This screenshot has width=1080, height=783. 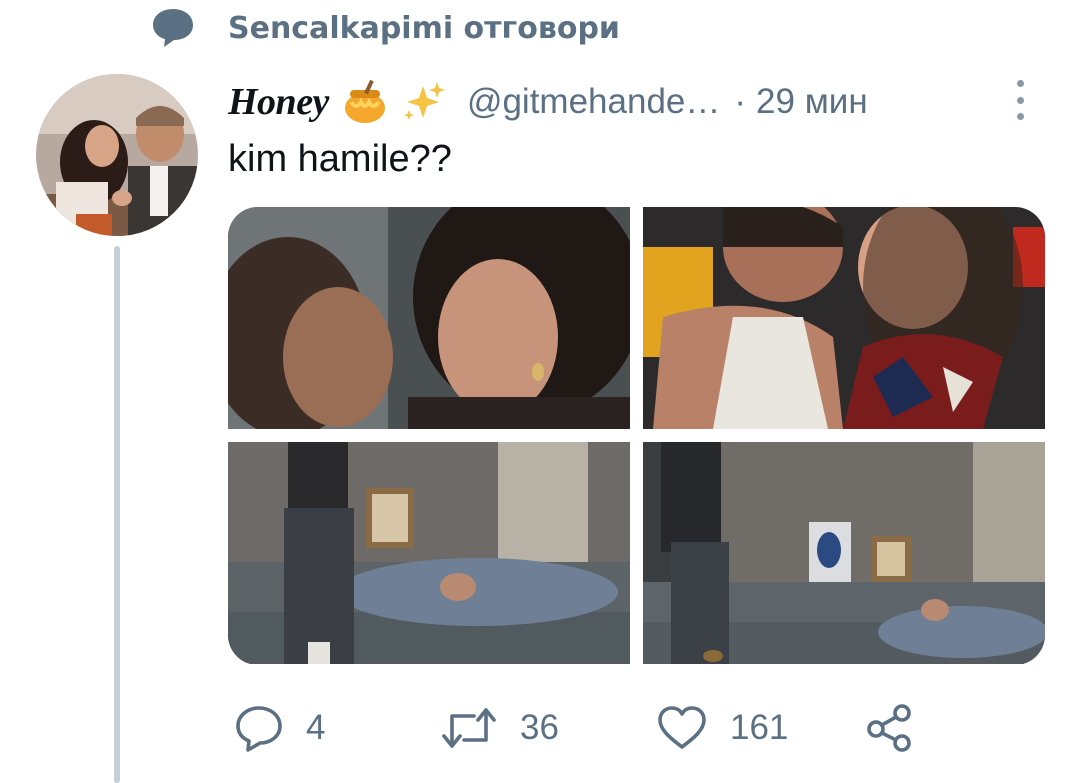 I want to click on reply-count: 4, so click(x=316, y=727).